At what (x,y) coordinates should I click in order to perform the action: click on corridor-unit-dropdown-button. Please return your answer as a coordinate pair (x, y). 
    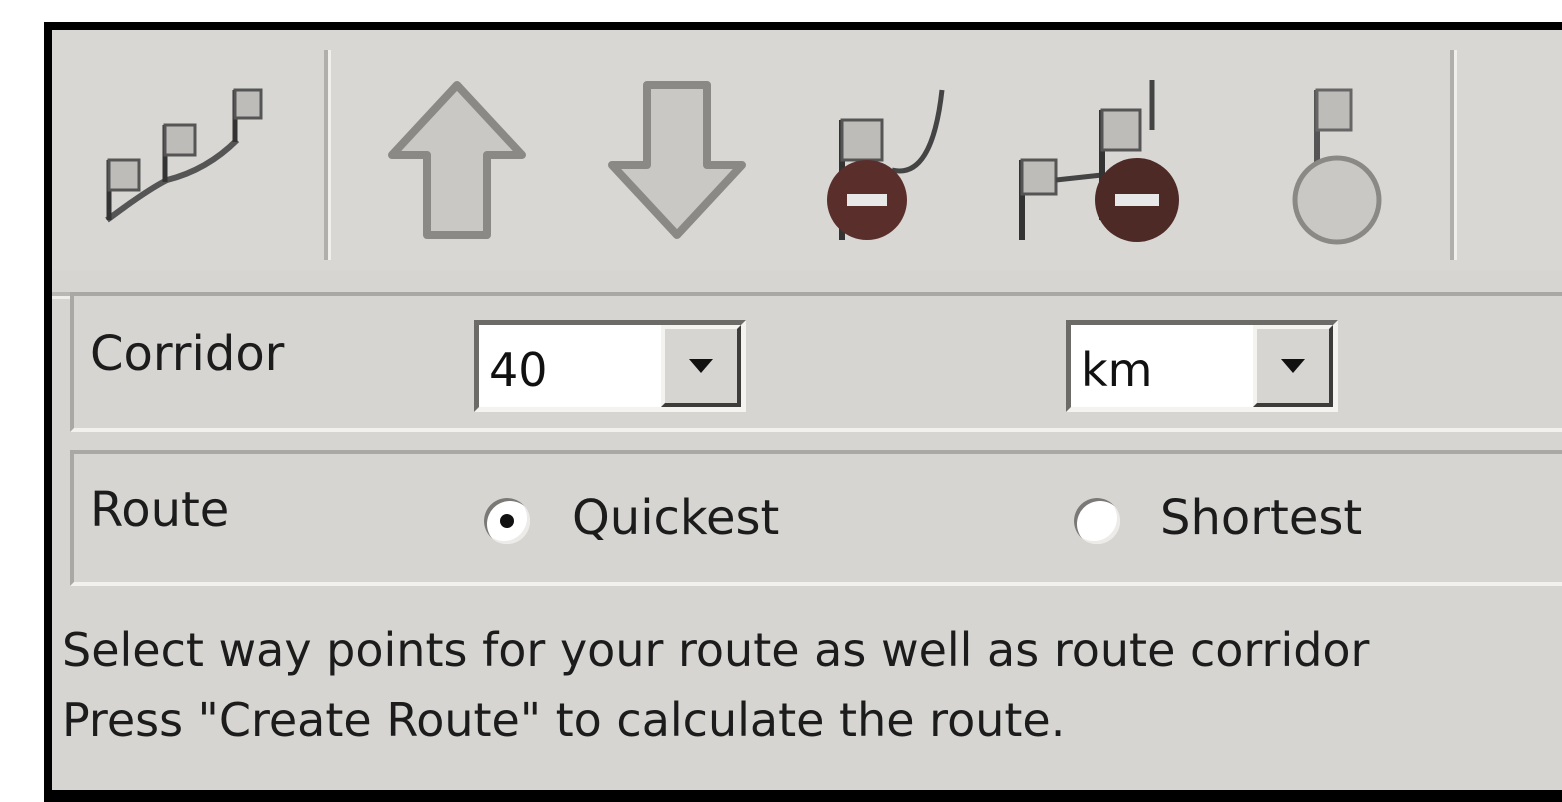
    Looking at the image, I should click on (1293, 366).